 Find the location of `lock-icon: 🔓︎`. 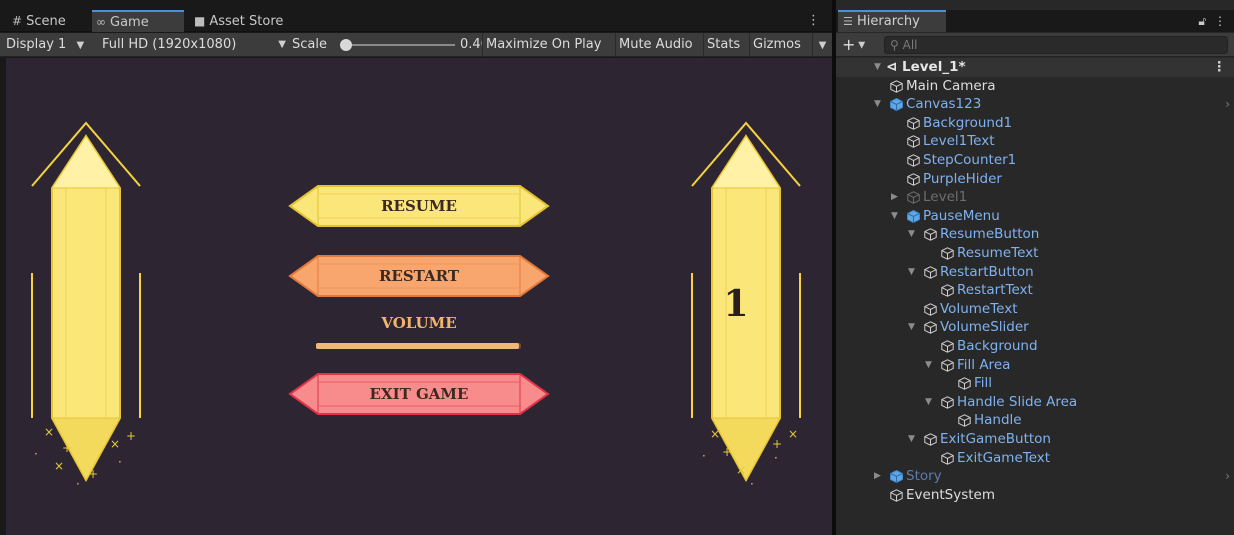

lock-icon: 🔓︎ is located at coordinates (1202, 21).